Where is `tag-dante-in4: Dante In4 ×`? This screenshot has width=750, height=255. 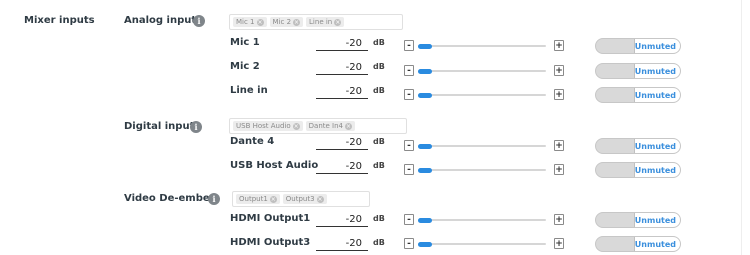
tag-dante-in4: Dante In4 × is located at coordinates (330, 126).